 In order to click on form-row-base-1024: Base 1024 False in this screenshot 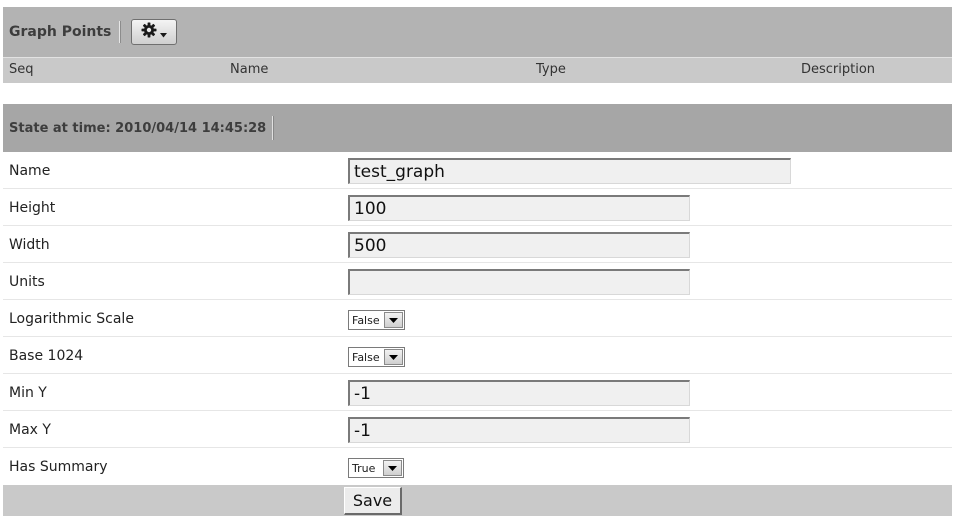, I will do `click(477, 355)`.